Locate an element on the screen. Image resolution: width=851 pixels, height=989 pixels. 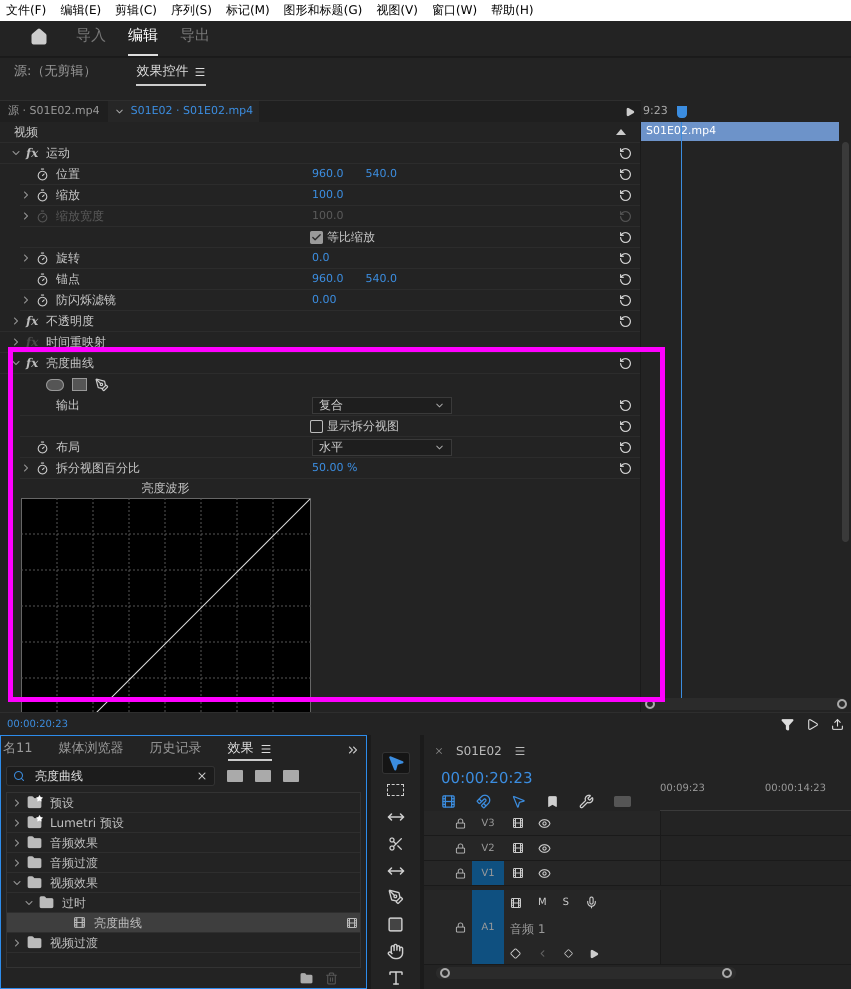
rectangle-mask-icon is located at coordinates (79, 384).